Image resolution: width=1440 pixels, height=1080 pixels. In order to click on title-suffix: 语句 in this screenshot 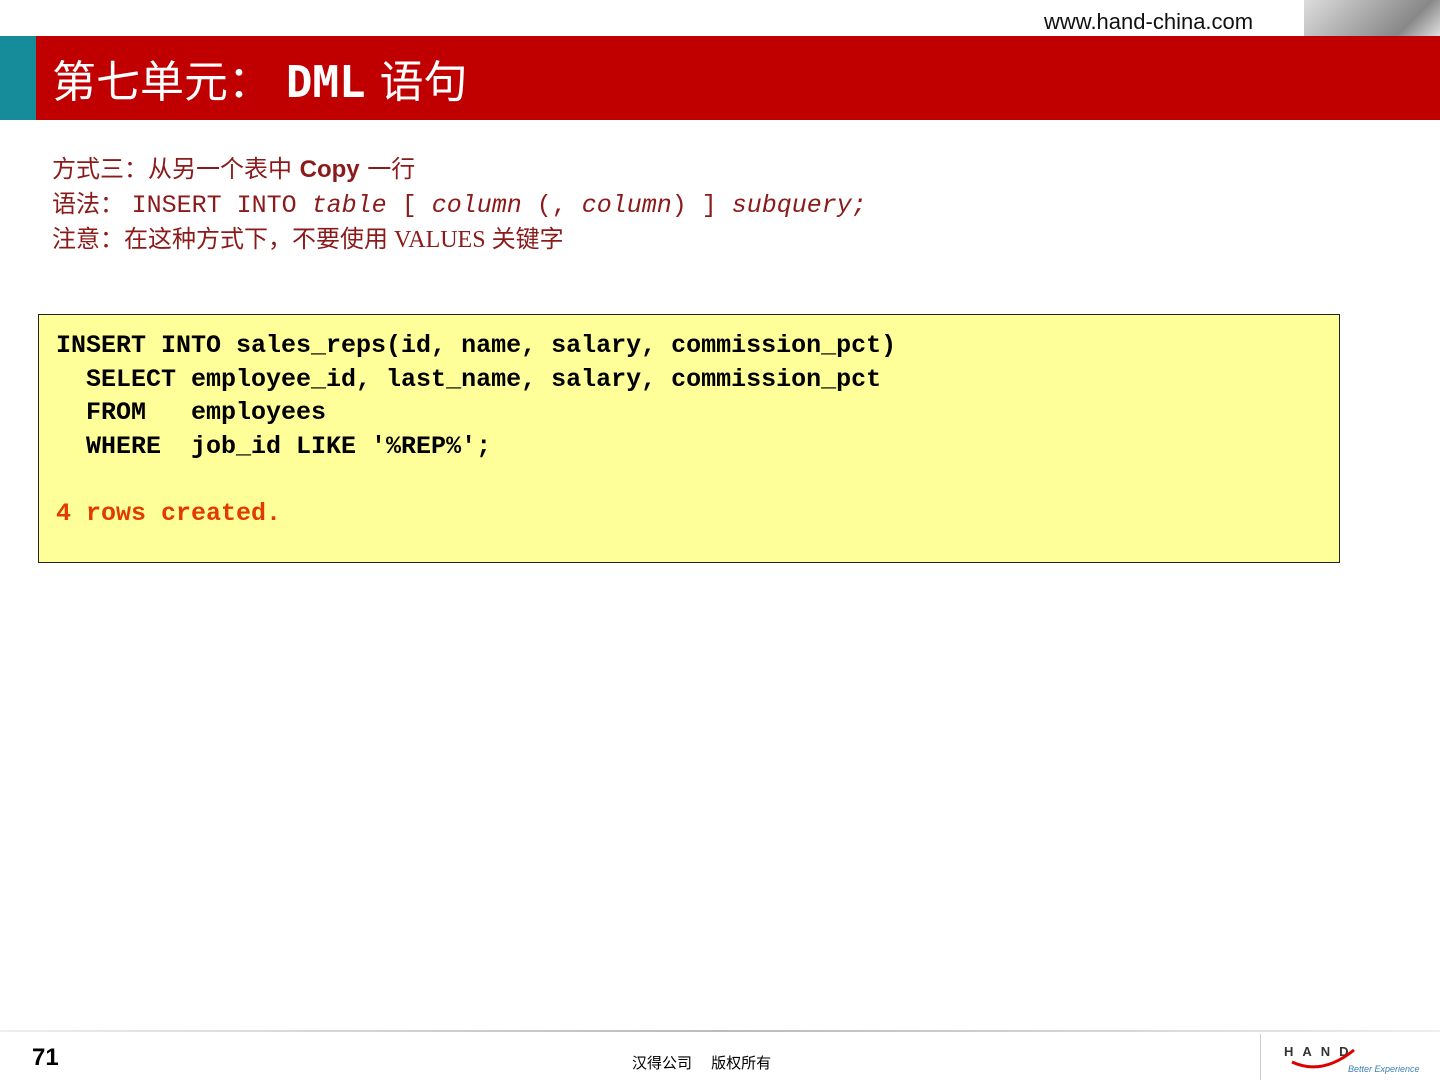, I will do `click(423, 82)`.